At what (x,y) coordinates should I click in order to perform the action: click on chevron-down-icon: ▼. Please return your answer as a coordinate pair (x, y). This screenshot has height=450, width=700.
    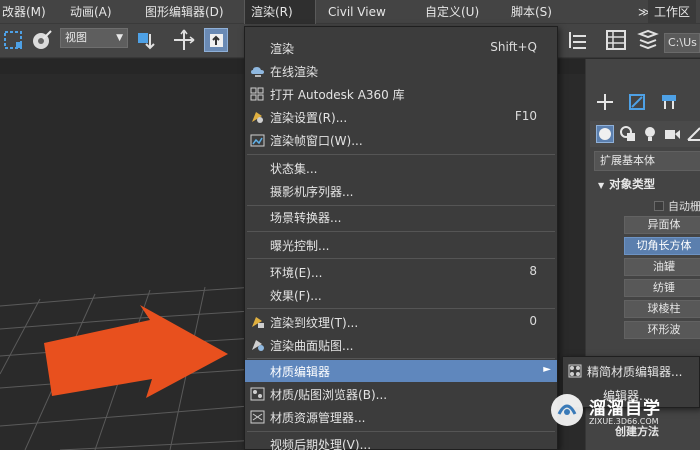
    Looking at the image, I should click on (119, 38).